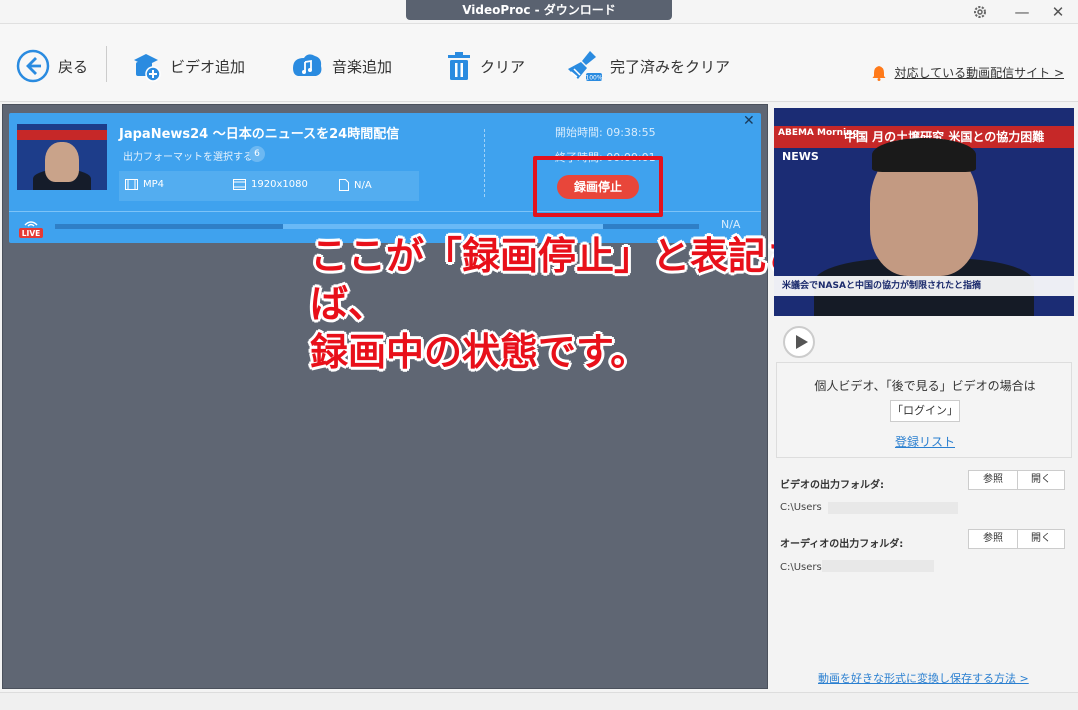 This screenshot has width=1078, height=710. What do you see at coordinates (259, 134) in the screenshot?
I see `task-title: JapaNews24 〜日本のニュースを24時間配信` at bounding box center [259, 134].